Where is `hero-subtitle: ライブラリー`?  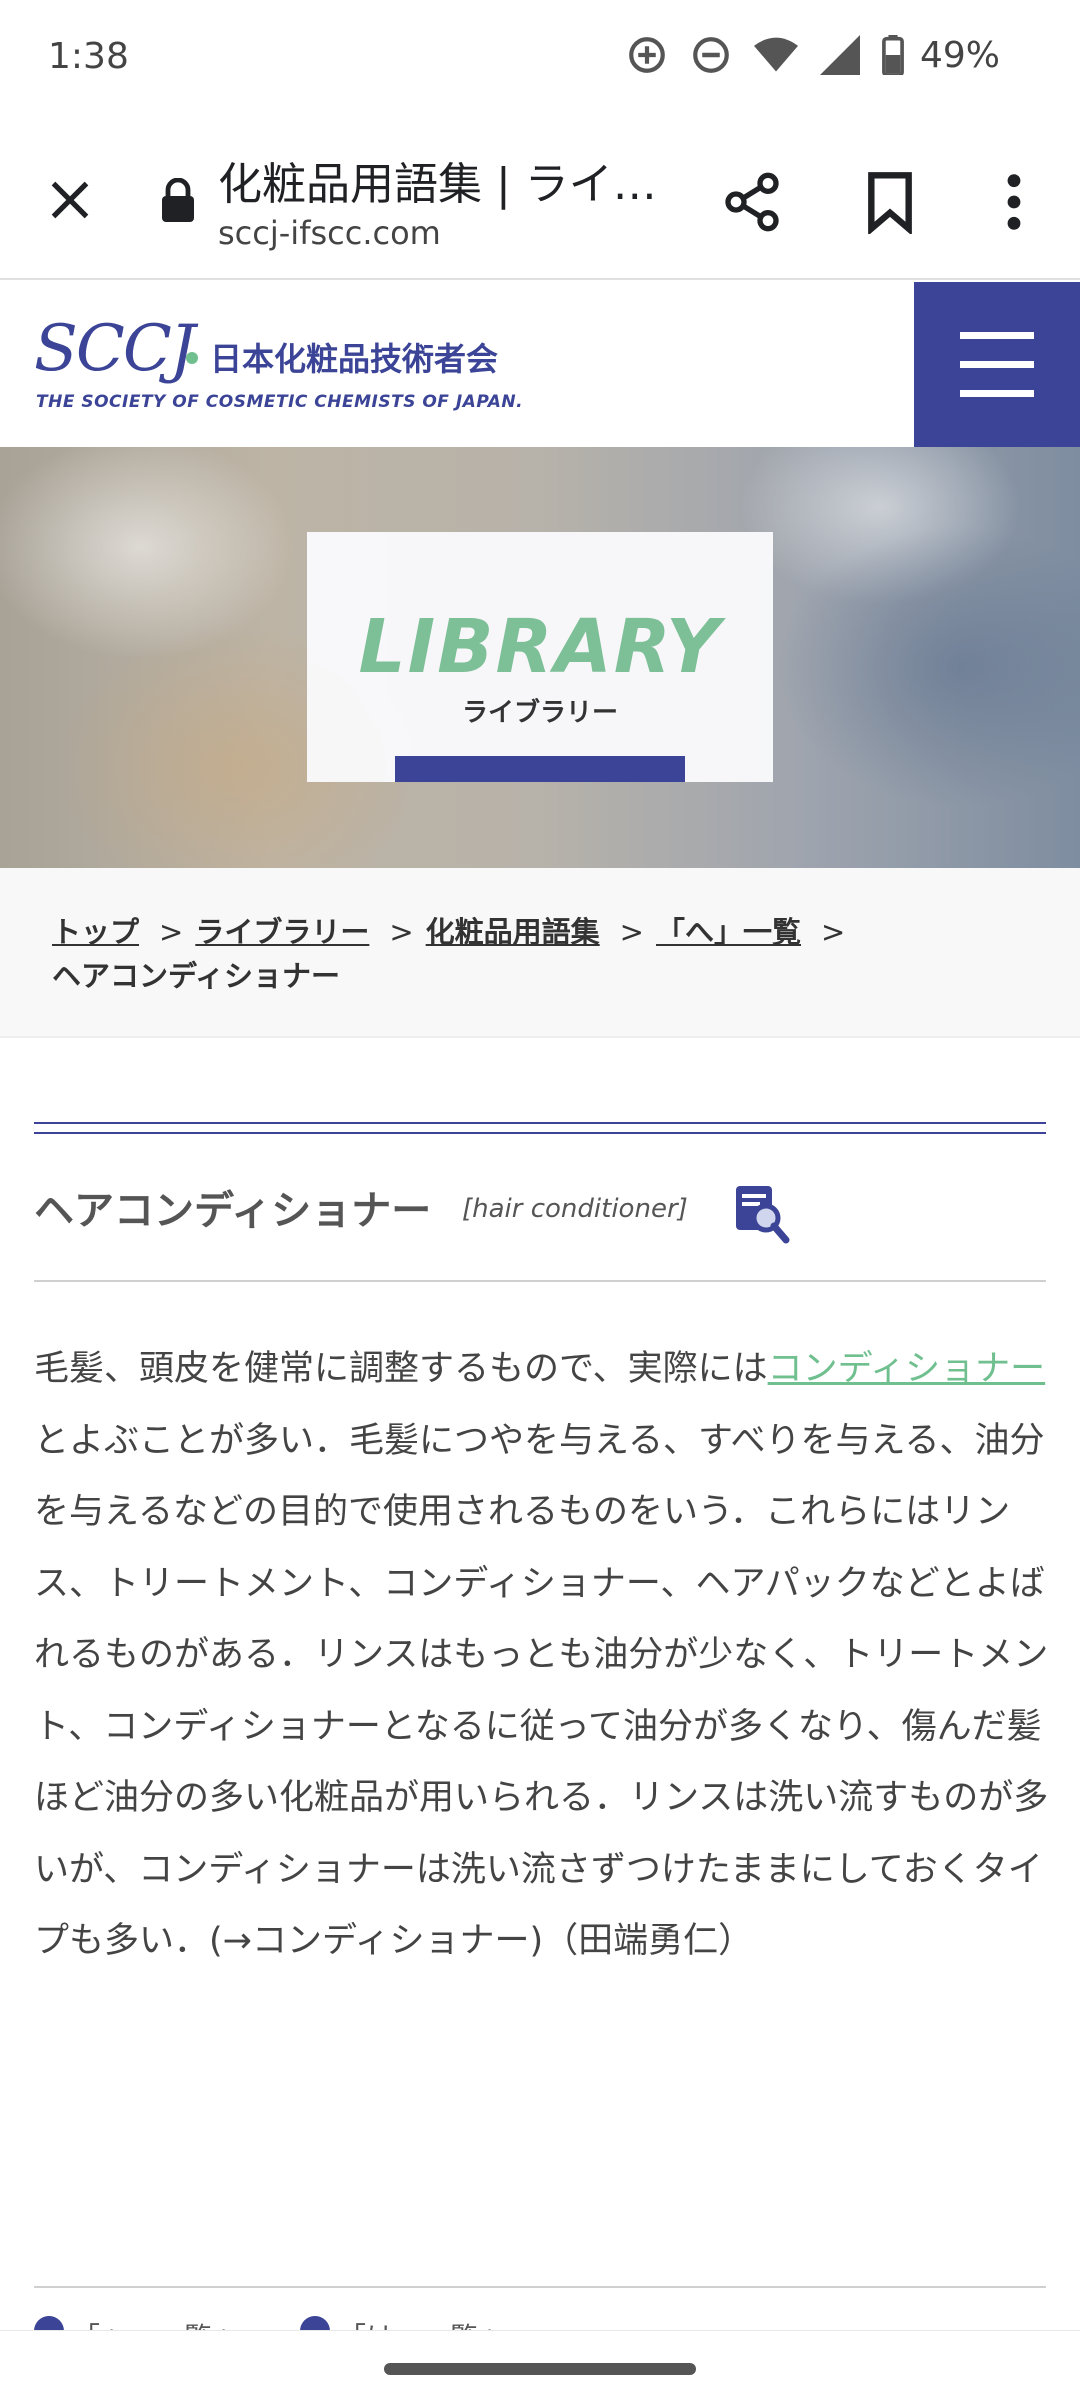
hero-subtitle: ライブラリー is located at coordinates (539, 713).